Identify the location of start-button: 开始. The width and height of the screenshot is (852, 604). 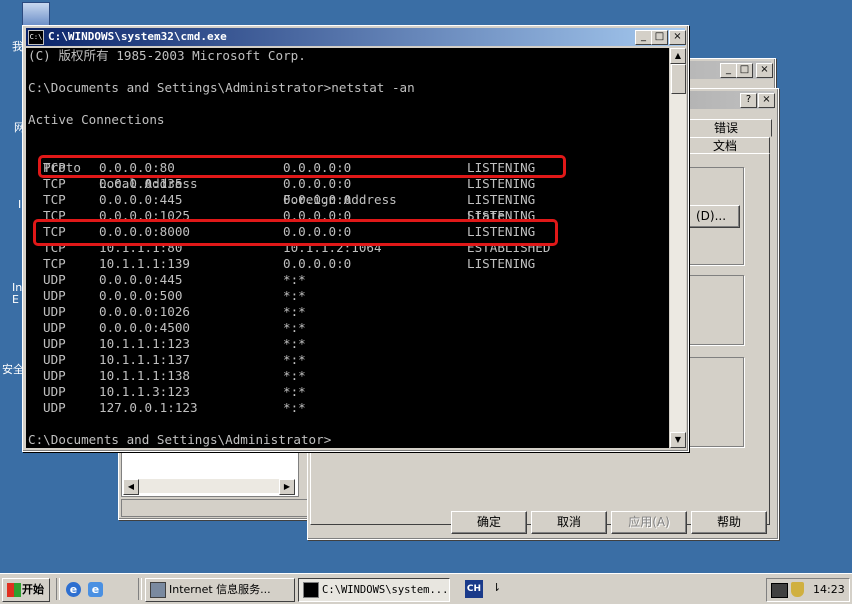
(26, 590).